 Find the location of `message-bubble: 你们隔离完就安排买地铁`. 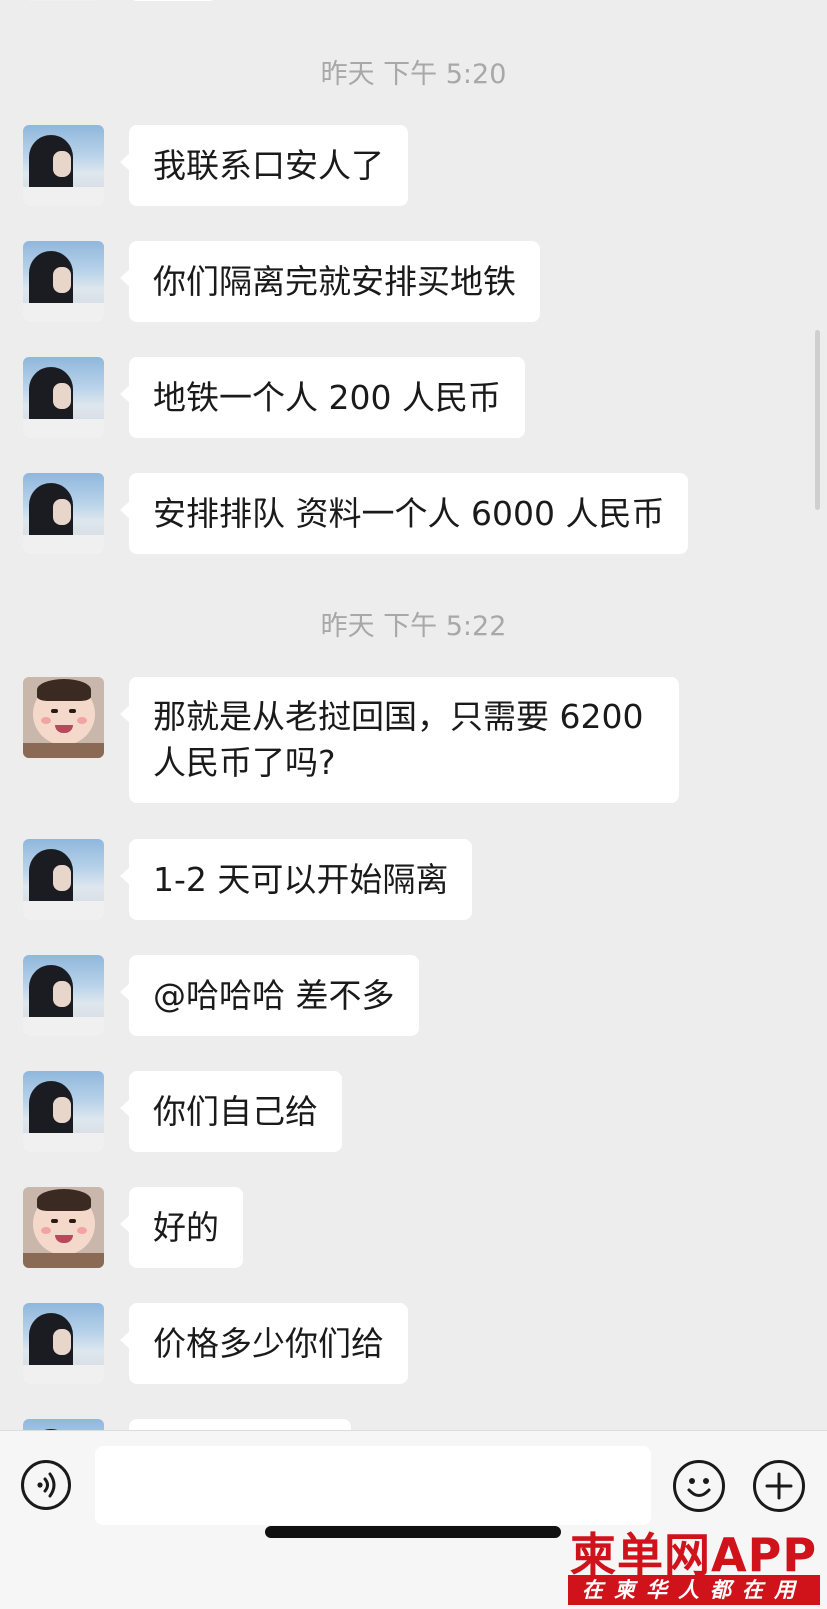

message-bubble: 你们隔离完就安排买地铁 is located at coordinates (330, 281).